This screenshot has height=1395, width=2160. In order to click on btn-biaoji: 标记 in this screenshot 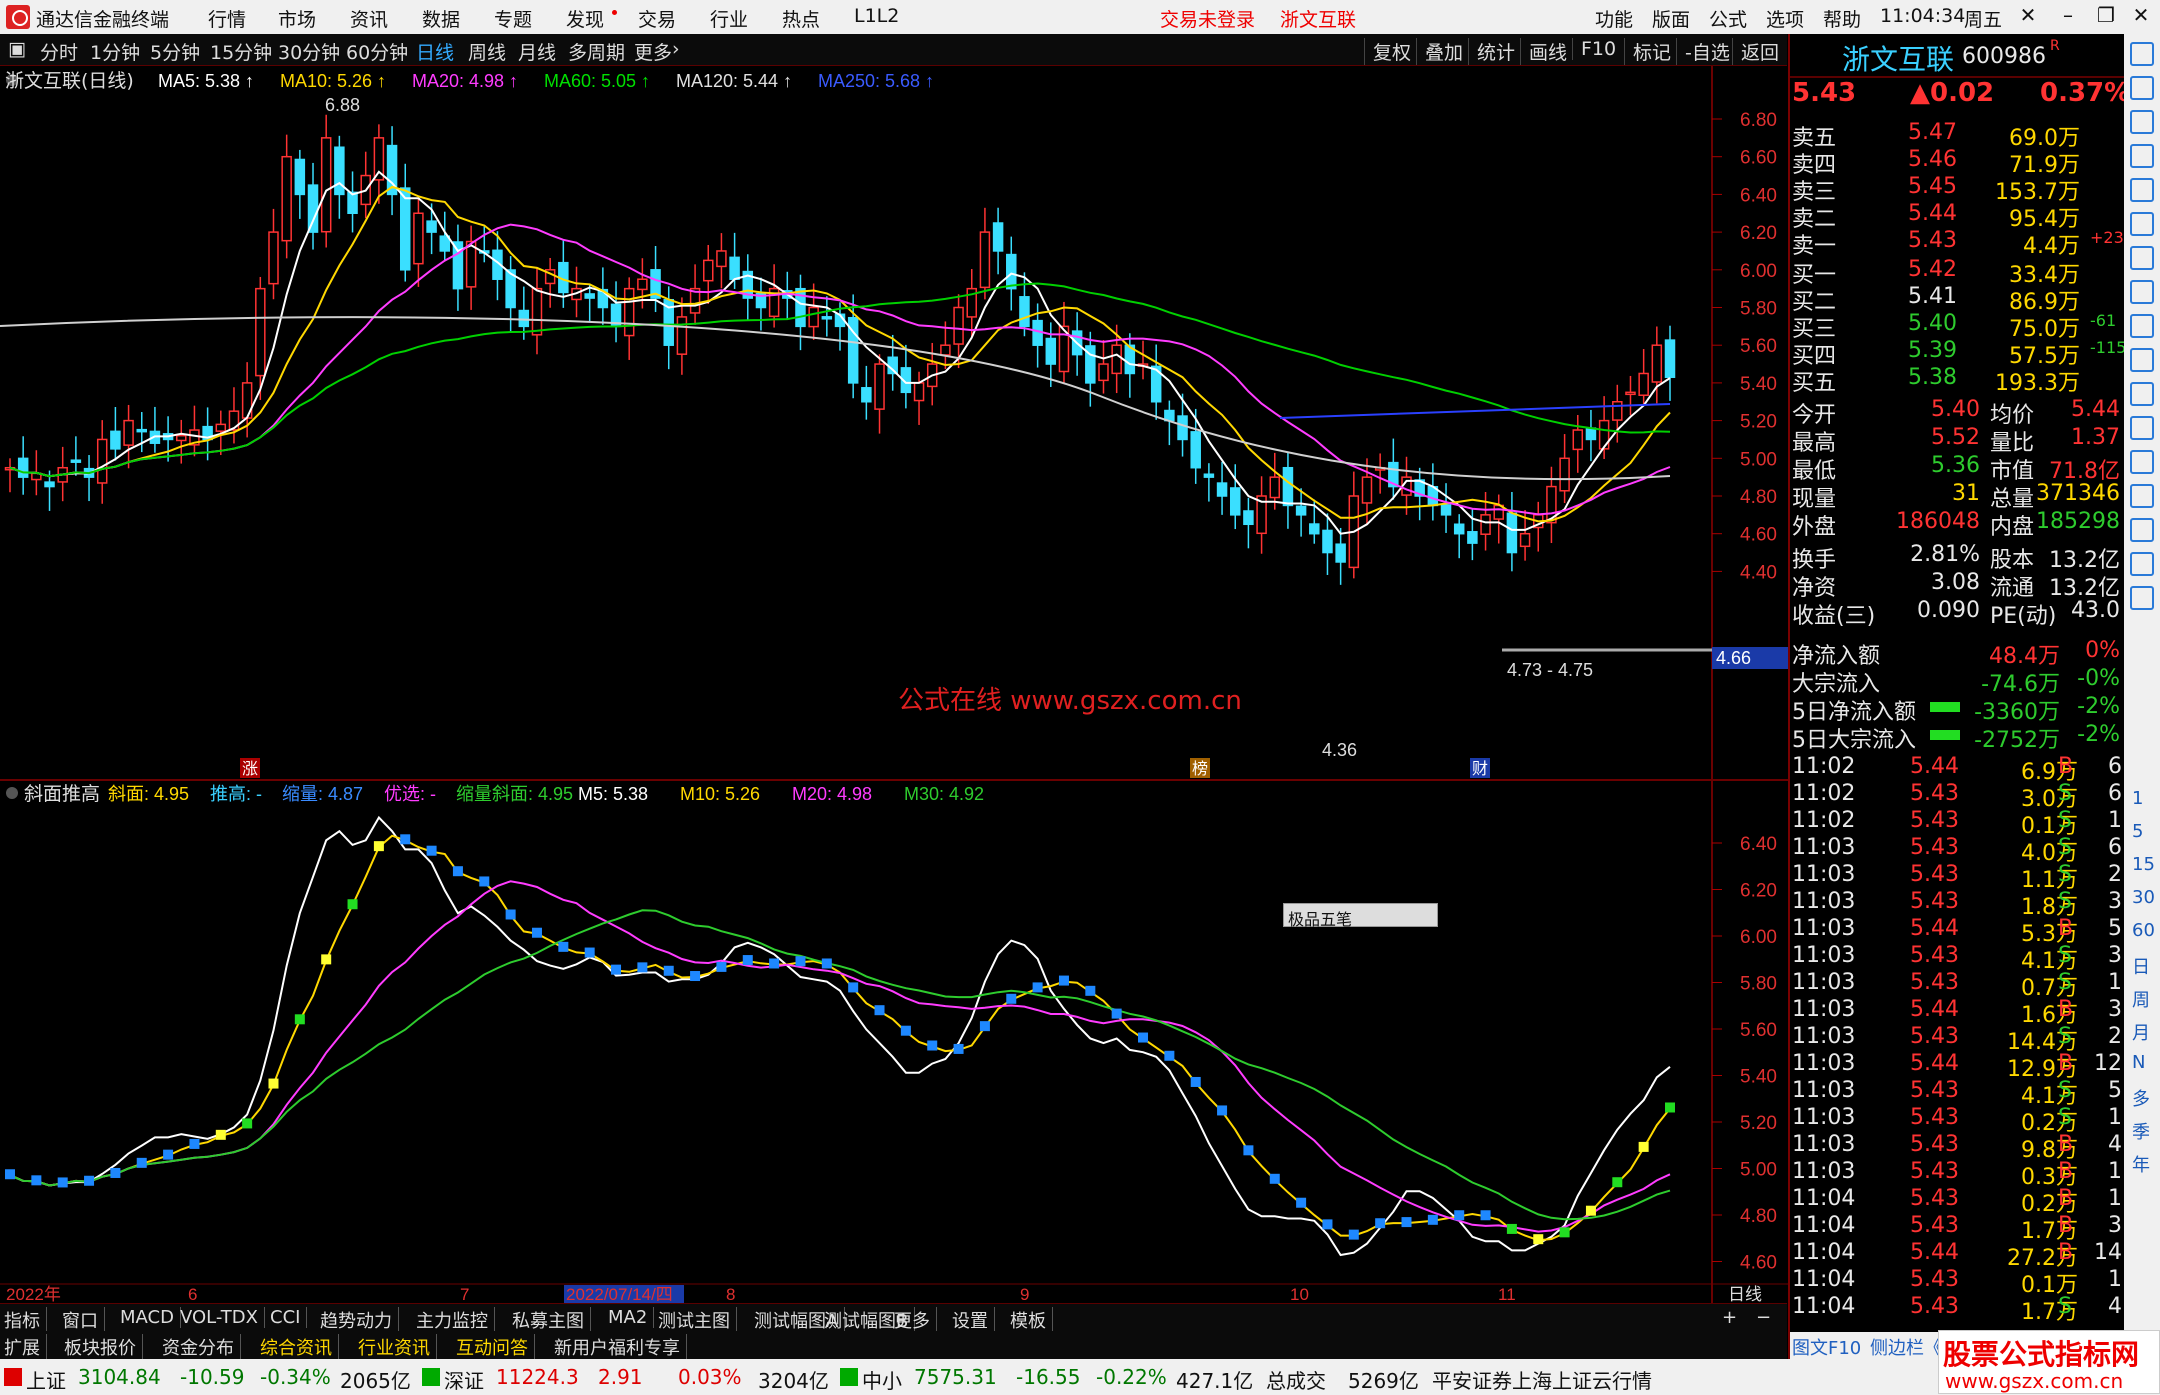, I will do `click(1647, 51)`.